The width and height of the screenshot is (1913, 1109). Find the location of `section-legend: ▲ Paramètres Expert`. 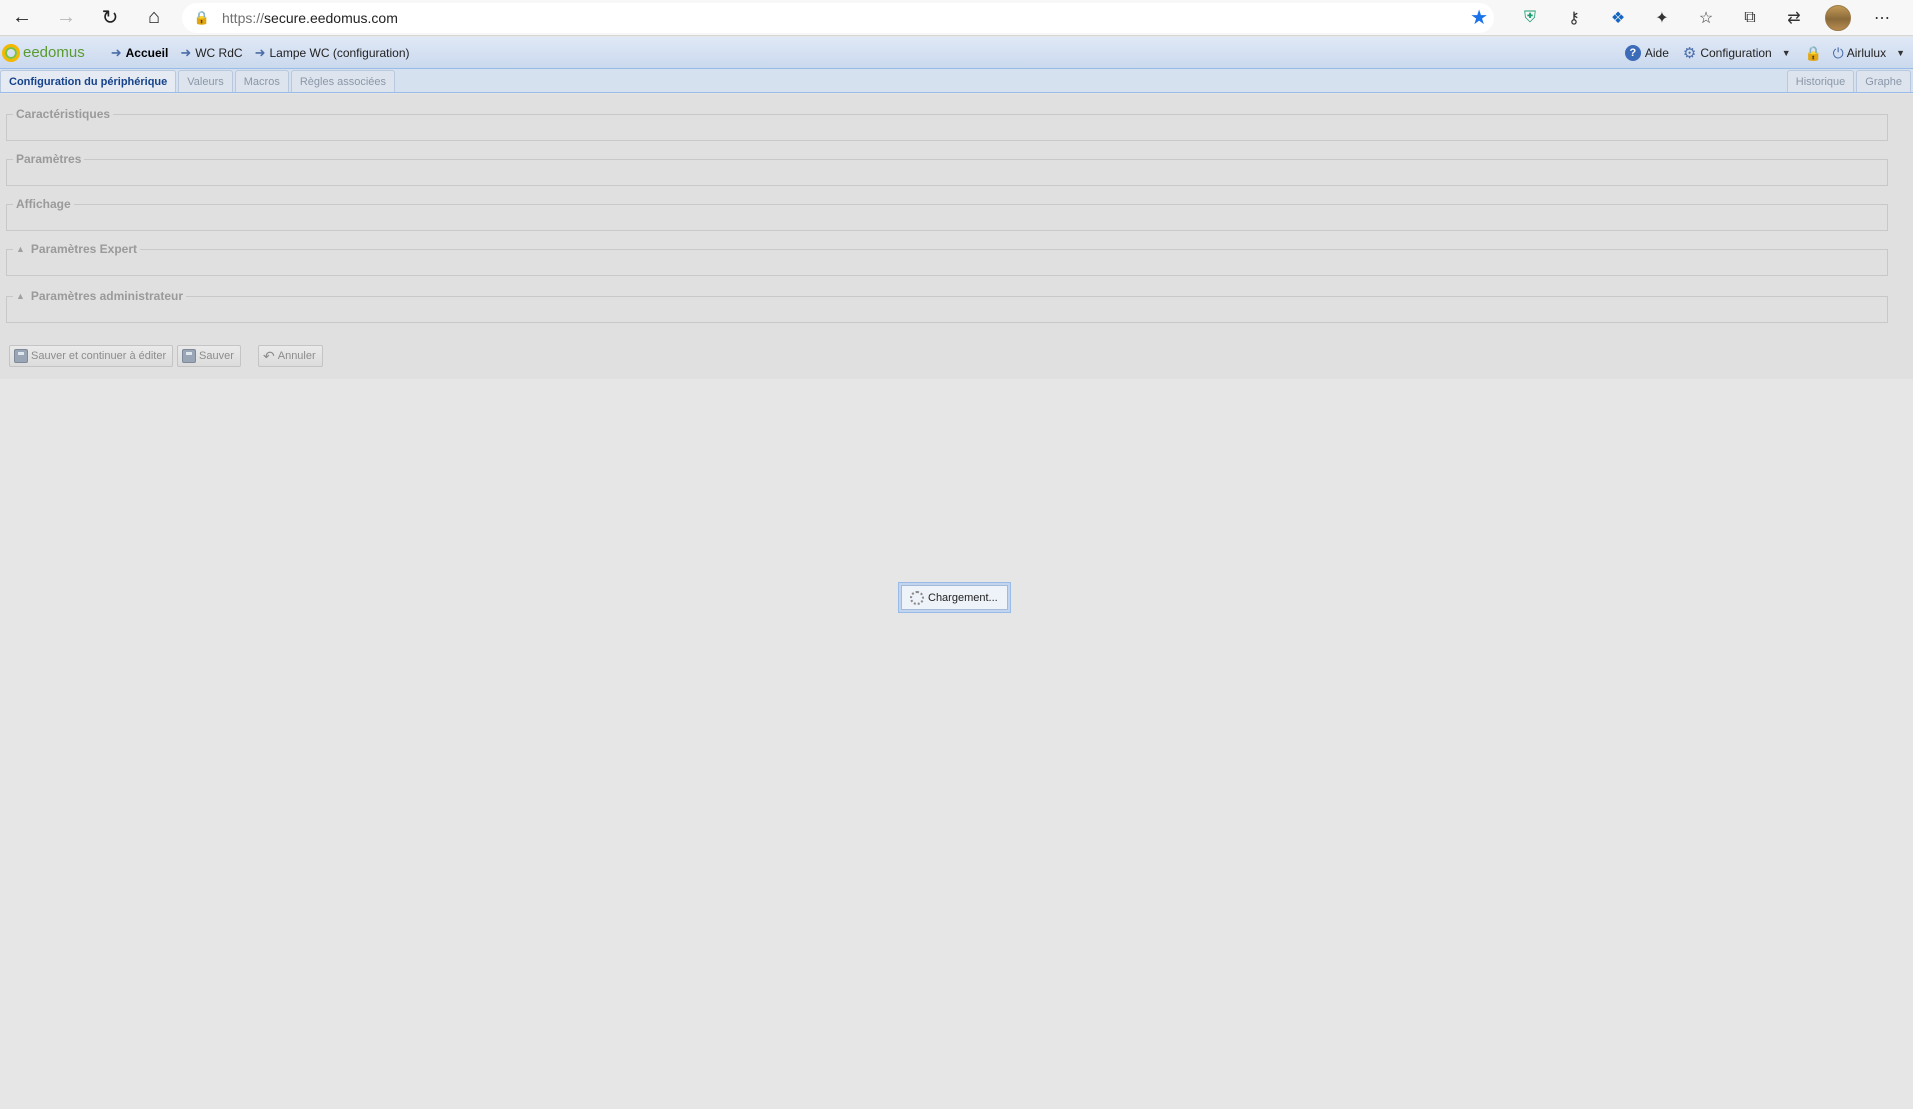

section-legend: ▲ Paramètres Expert is located at coordinates (76, 249).